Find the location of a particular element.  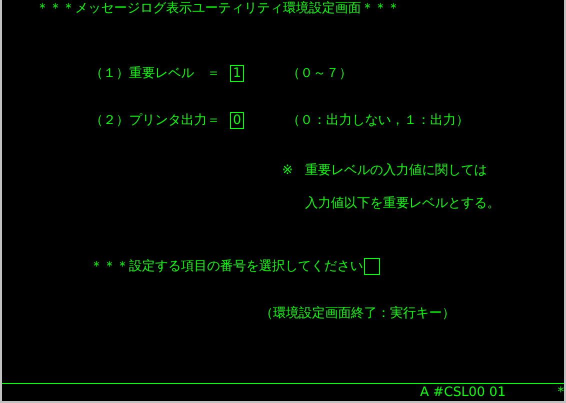

setting-range: （０：出力しない，１：出力） is located at coordinates (378, 120).